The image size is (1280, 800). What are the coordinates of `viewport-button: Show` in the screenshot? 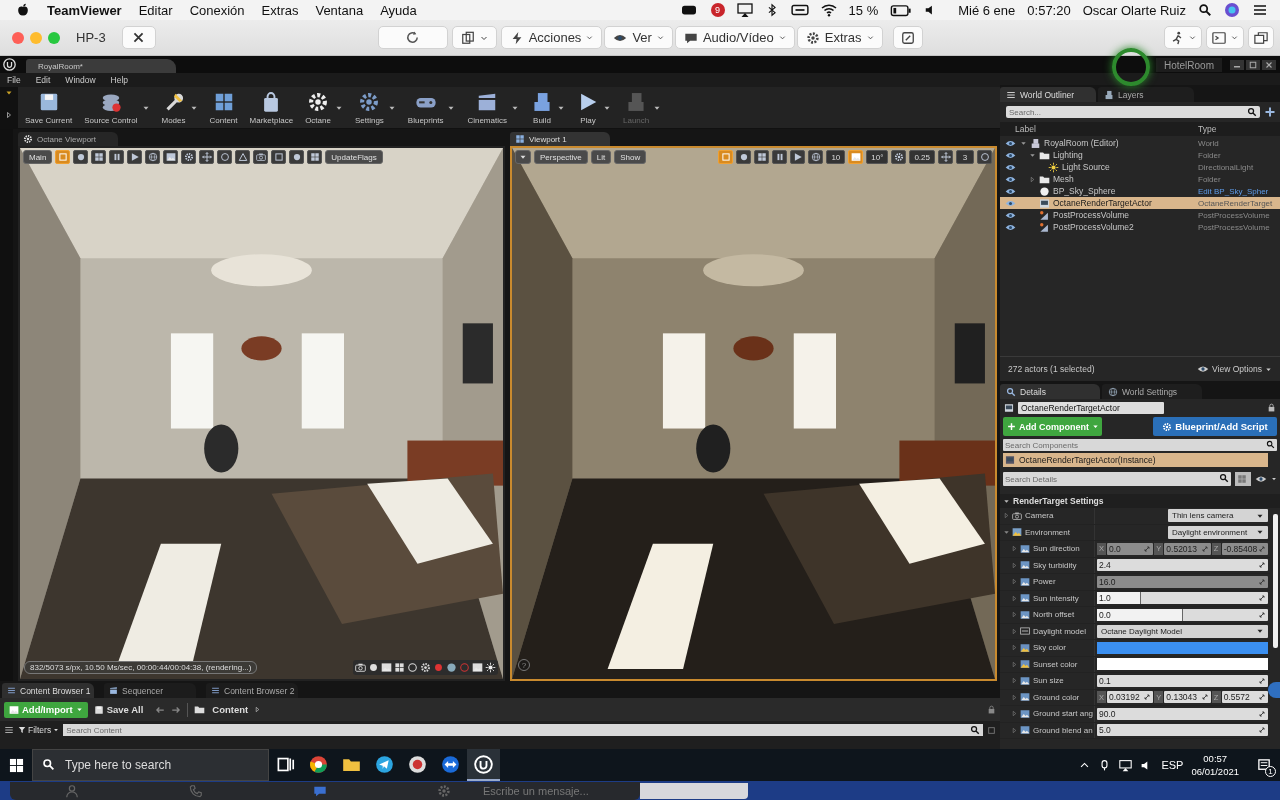 It's located at (630, 157).